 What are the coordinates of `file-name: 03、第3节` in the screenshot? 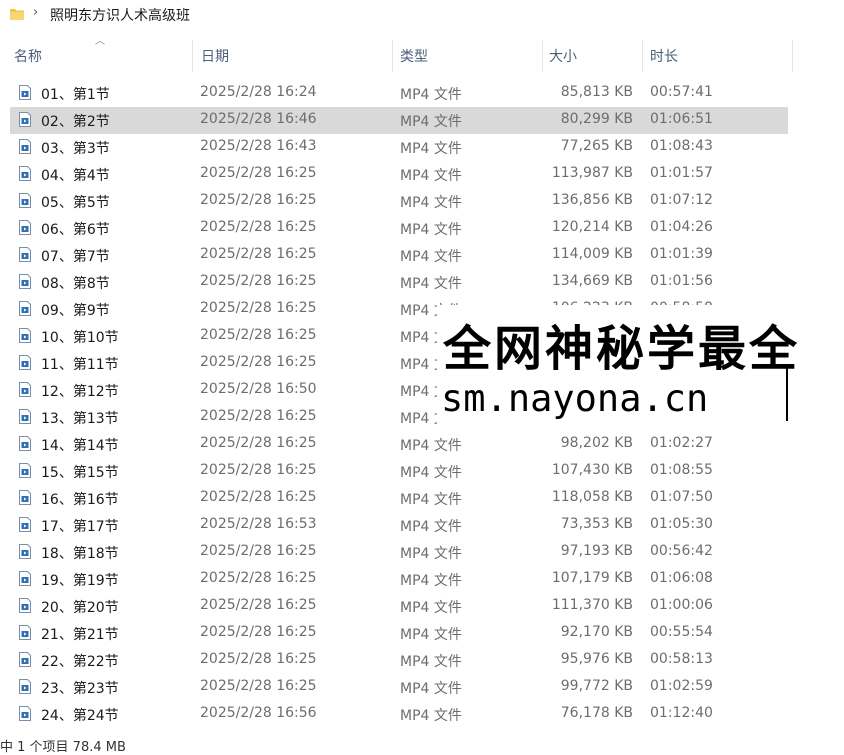 It's located at (75, 148).